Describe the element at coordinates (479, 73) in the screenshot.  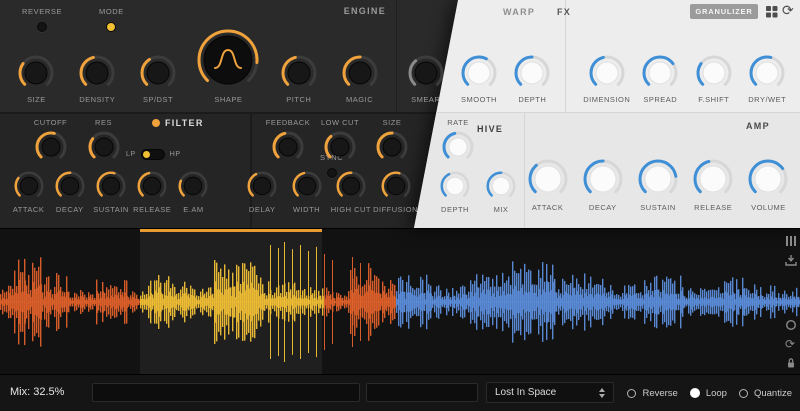
I see `smooth-knob` at that location.